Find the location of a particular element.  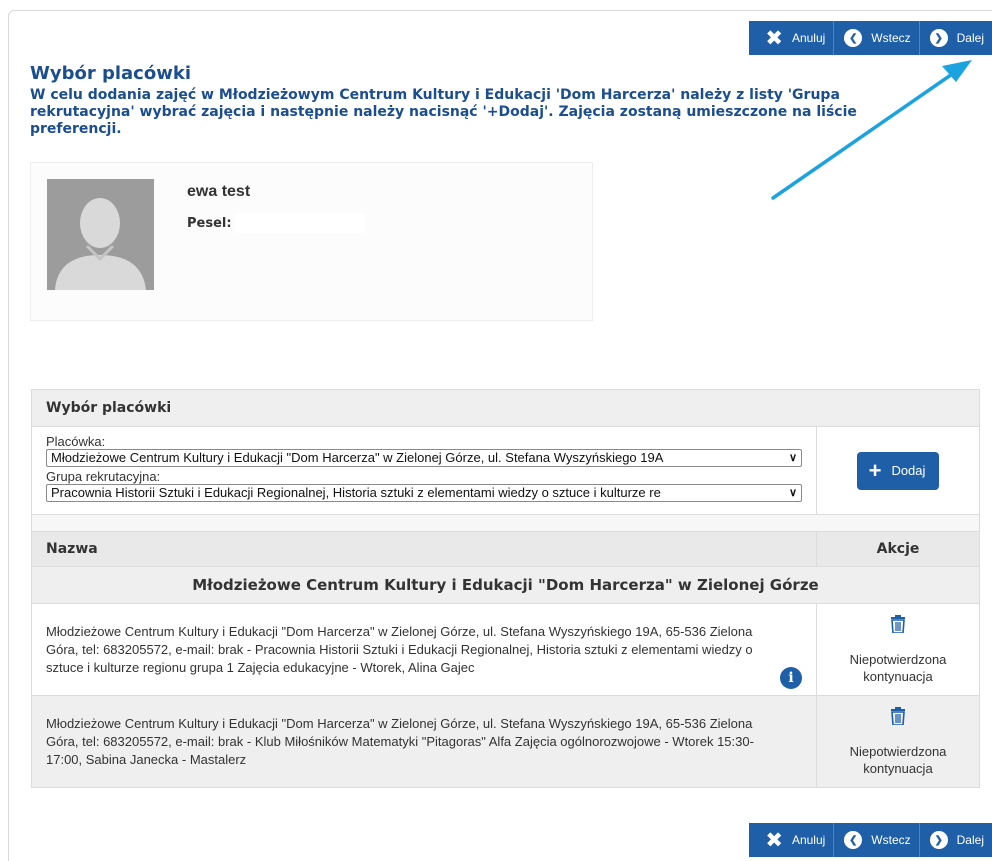

user-name: ewa test is located at coordinates (219, 191).